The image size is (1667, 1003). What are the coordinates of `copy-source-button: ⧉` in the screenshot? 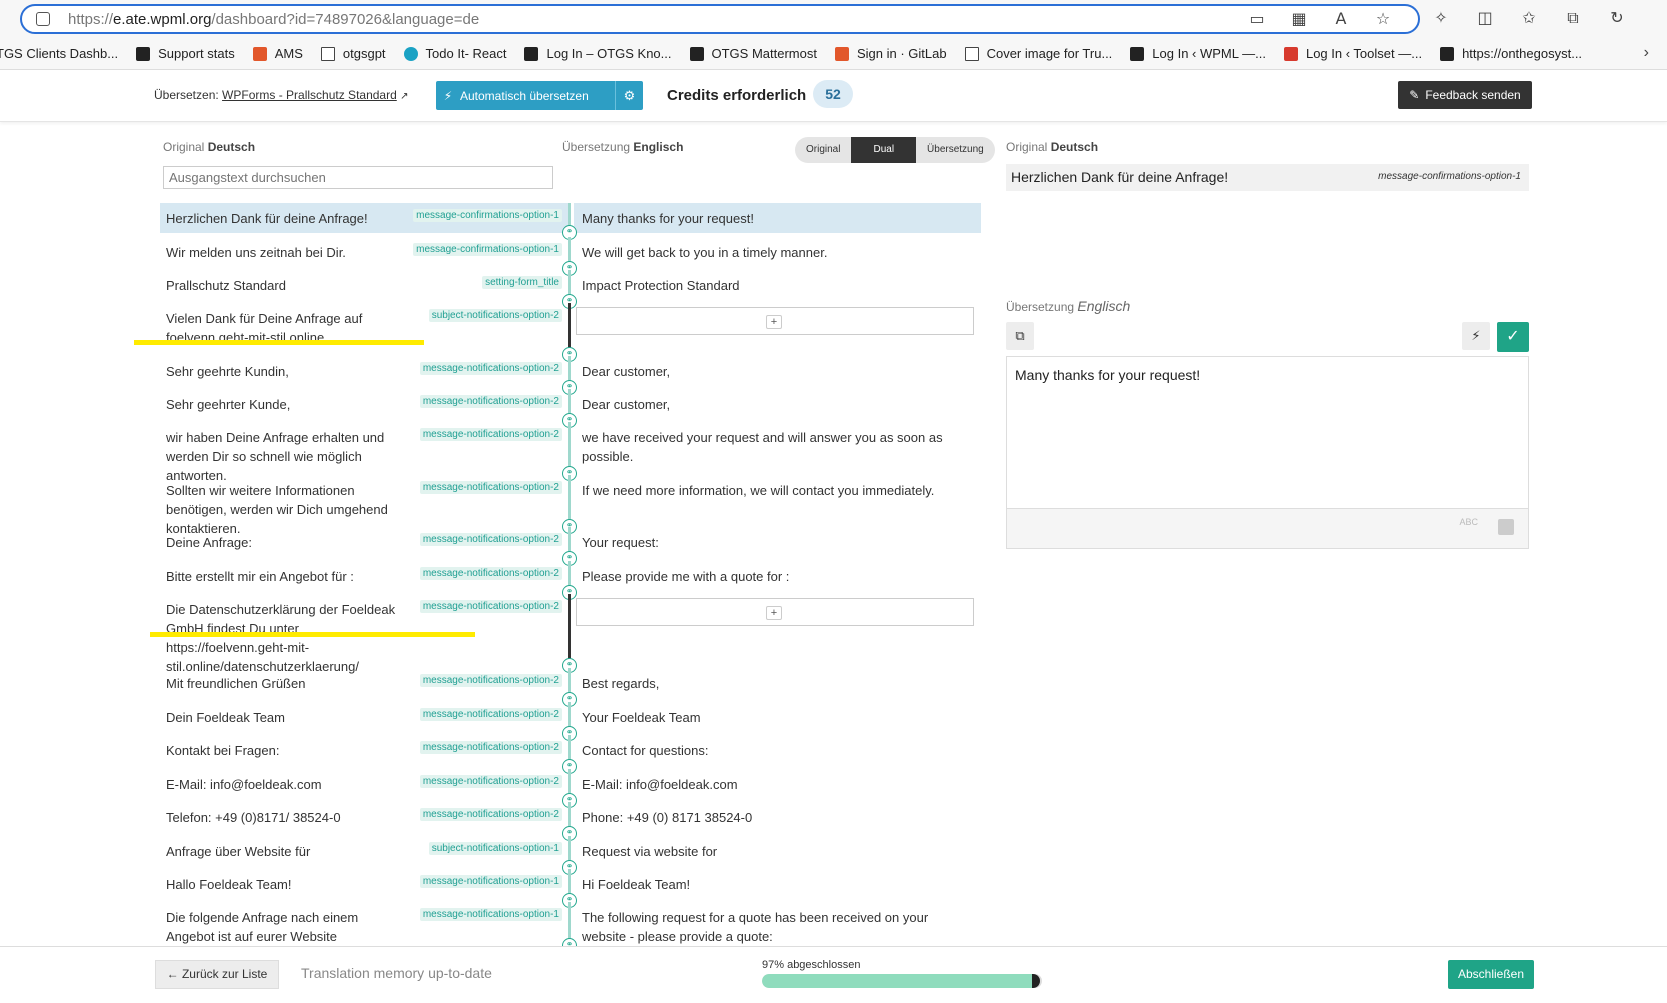 It's located at (1020, 336).